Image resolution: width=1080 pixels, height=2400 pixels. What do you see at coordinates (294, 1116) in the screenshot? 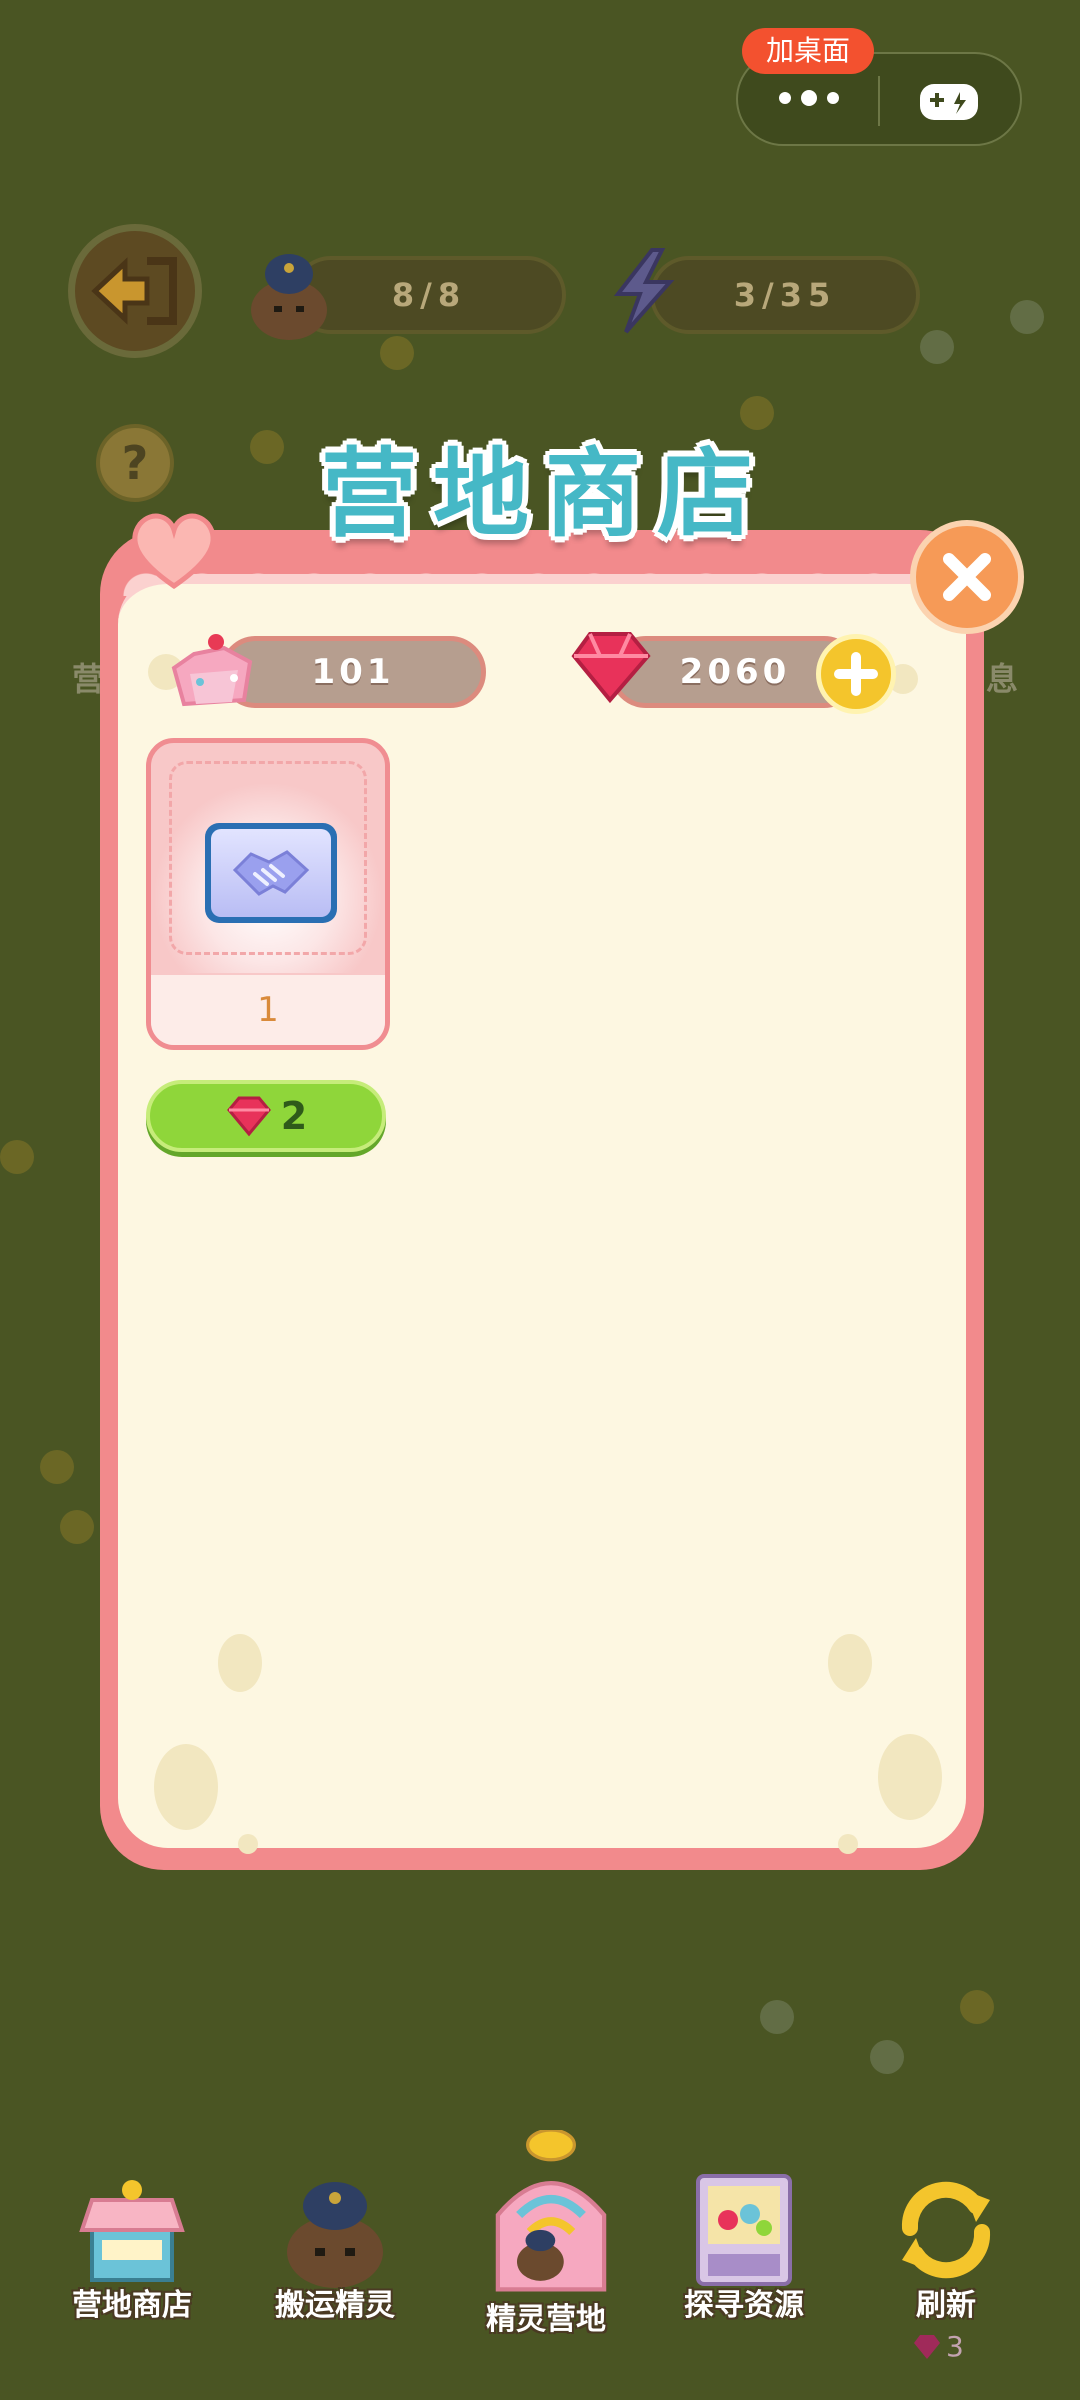
I see `buy-price: 2` at bounding box center [294, 1116].